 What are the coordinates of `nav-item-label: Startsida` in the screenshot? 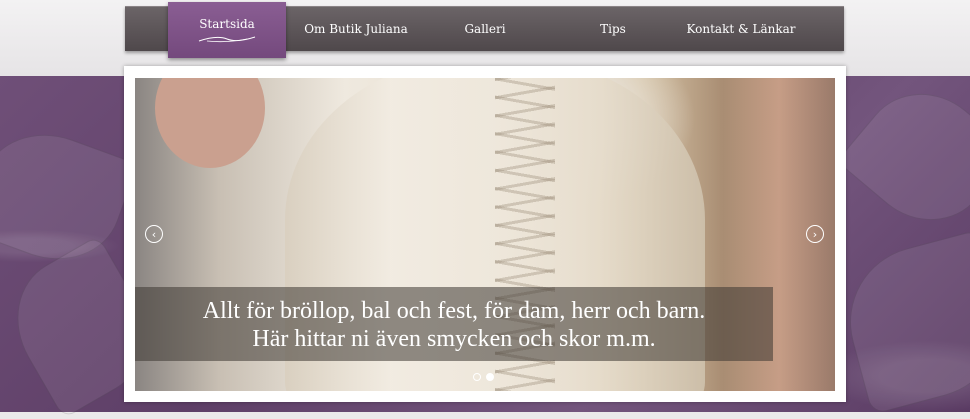 It's located at (227, 24).